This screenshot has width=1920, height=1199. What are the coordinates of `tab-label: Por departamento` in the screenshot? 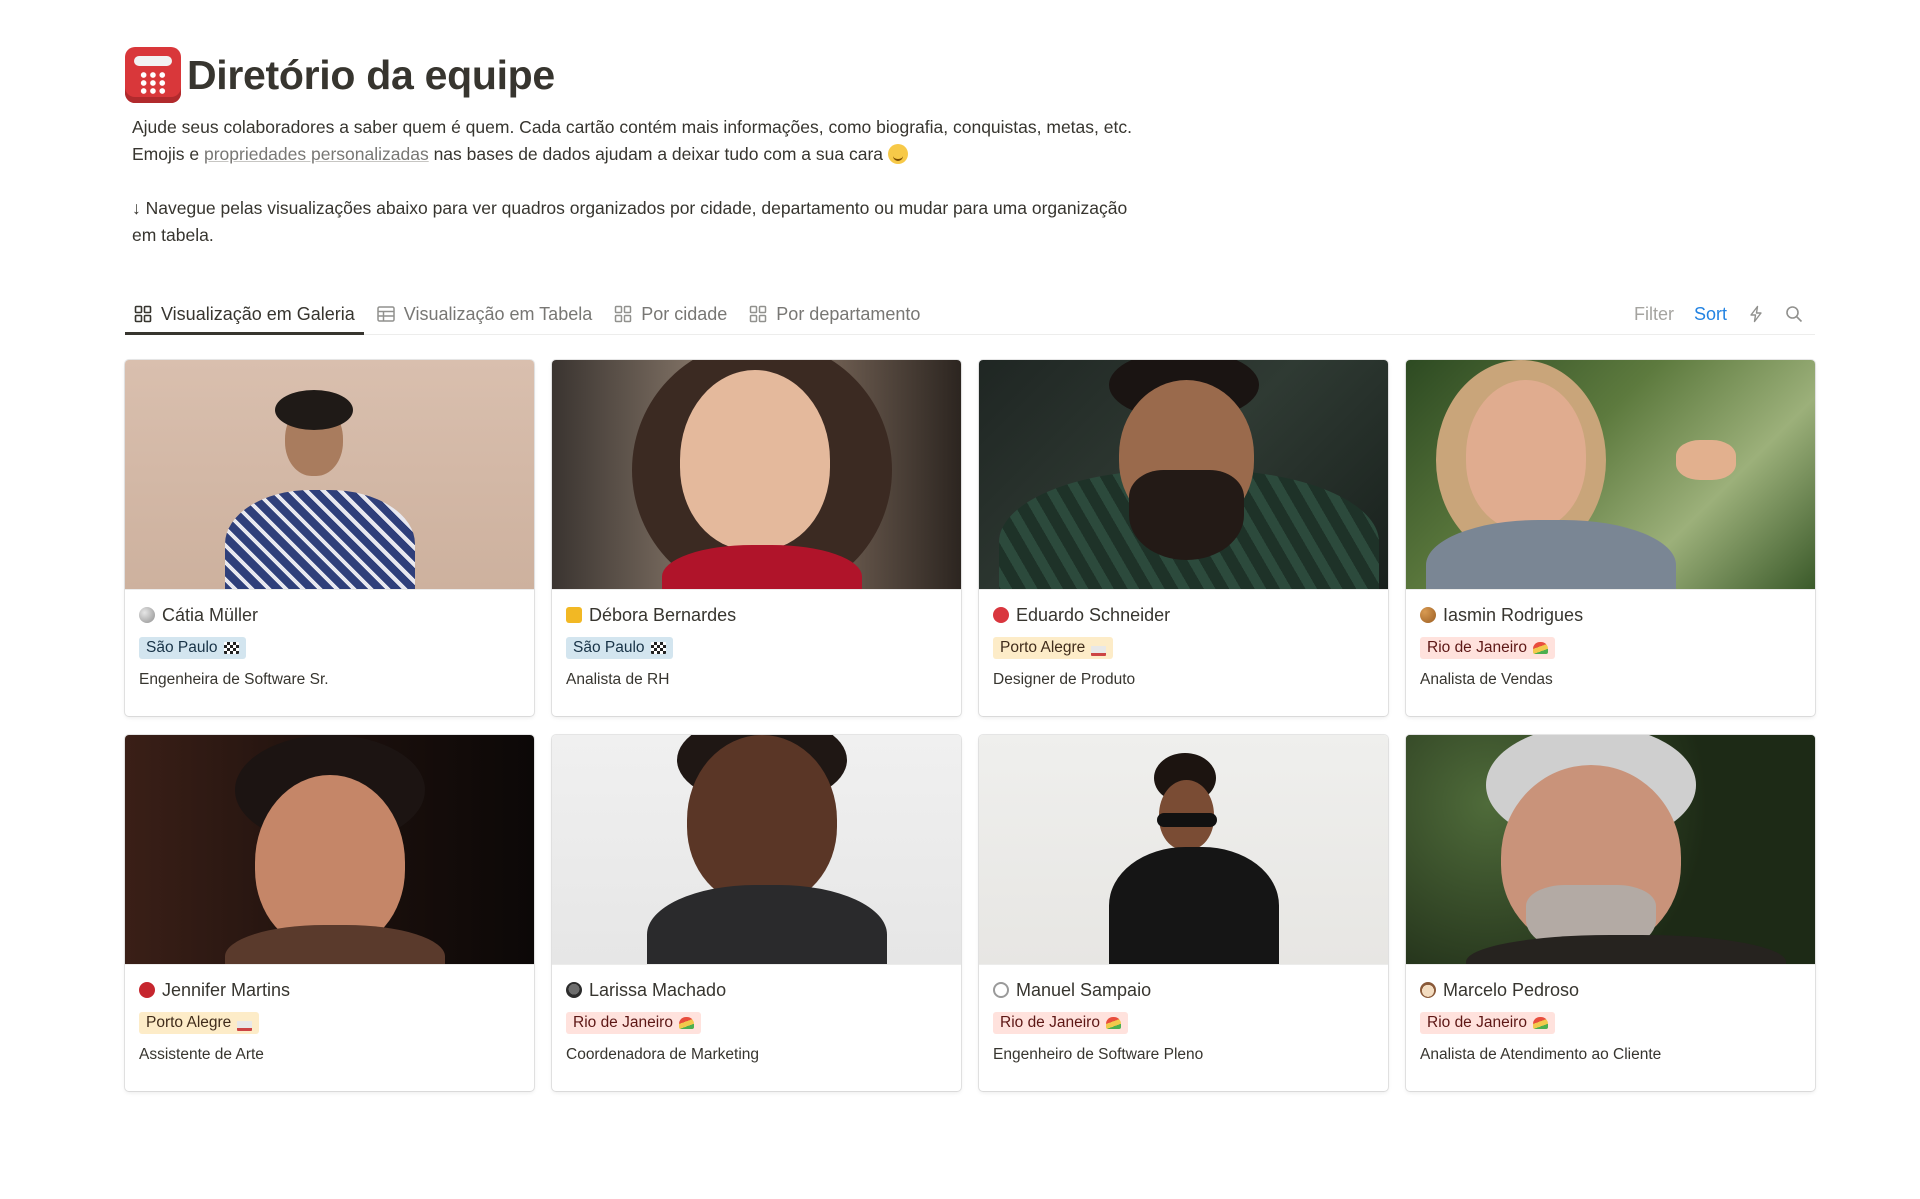 It's located at (848, 313).